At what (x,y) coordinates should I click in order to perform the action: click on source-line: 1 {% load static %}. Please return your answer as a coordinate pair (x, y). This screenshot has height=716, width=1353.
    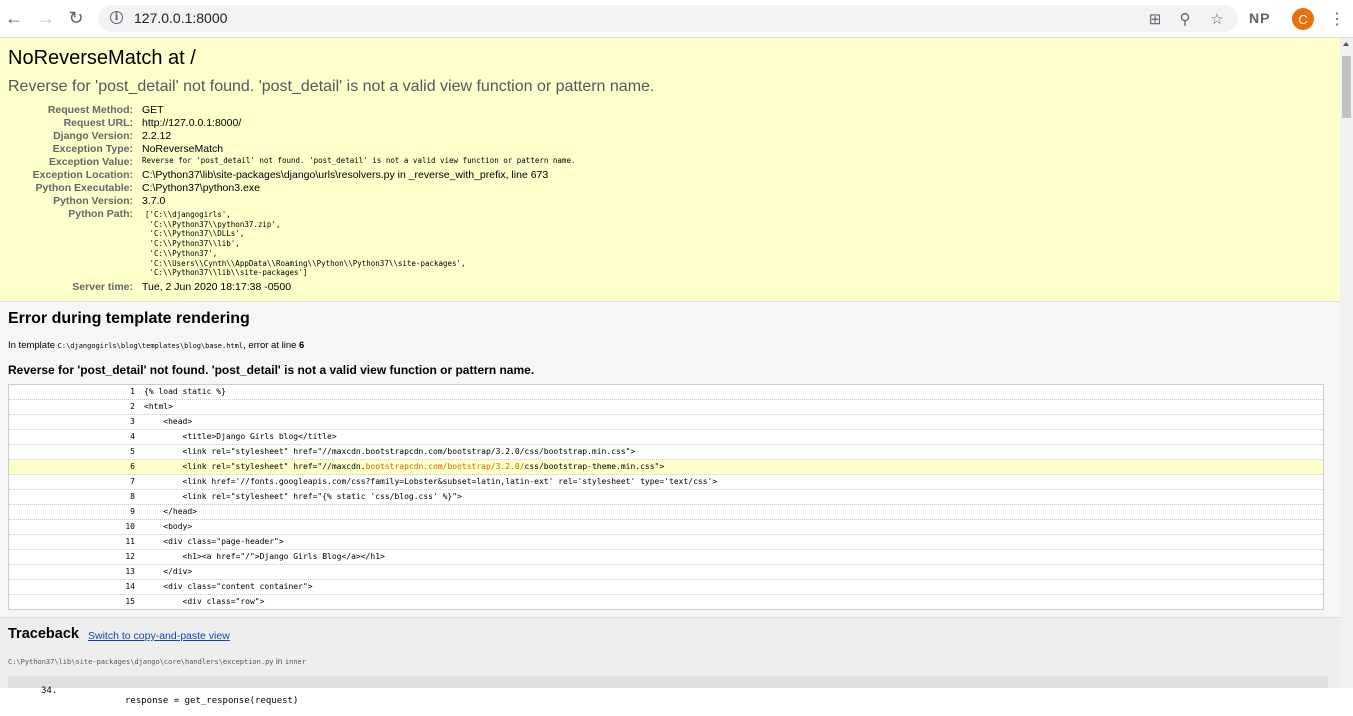
    Looking at the image, I should click on (666, 392).